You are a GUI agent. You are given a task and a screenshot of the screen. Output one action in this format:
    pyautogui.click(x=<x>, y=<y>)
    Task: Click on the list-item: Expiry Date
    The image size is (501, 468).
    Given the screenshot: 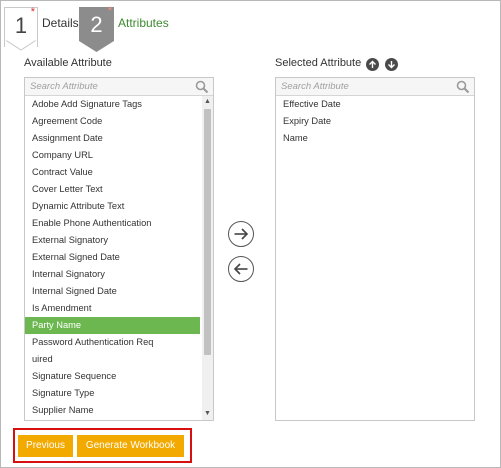 What is the action you would take?
    pyautogui.click(x=375, y=121)
    